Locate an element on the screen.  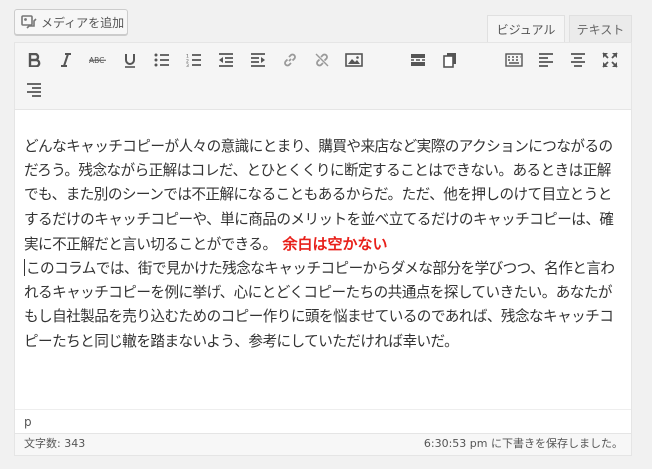
numbered-list-button: 123 is located at coordinates (194, 60).